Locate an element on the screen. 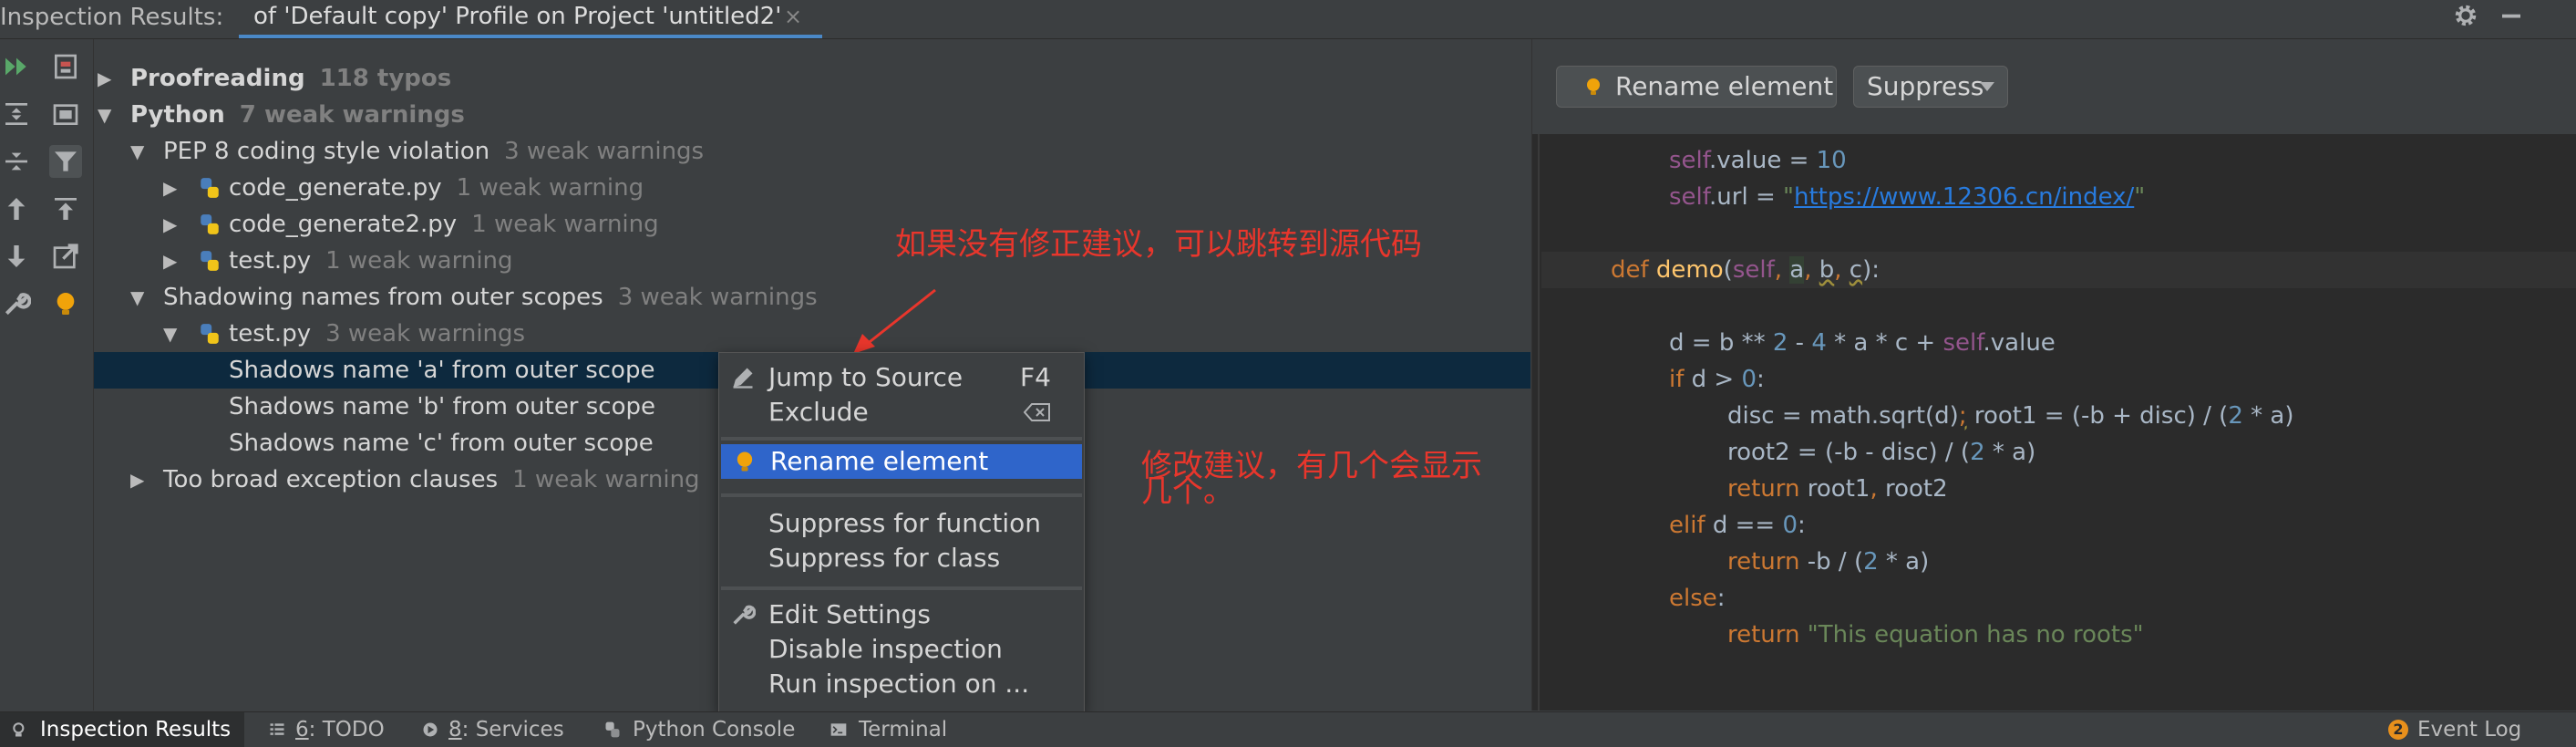  menu-item-suppress-function: Suppress for function is located at coordinates (901, 524).